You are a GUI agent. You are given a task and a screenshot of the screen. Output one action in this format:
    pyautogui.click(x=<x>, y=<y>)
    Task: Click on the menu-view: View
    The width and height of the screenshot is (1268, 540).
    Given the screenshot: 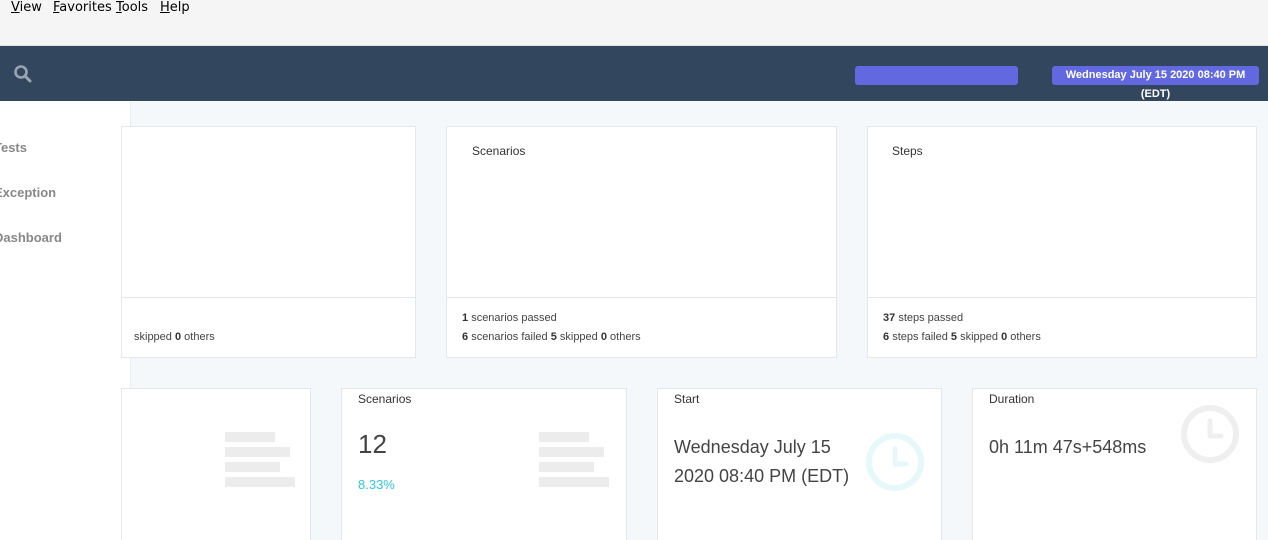 What is the action you would take?
    pyautogui.click(x=26, y=7)
    